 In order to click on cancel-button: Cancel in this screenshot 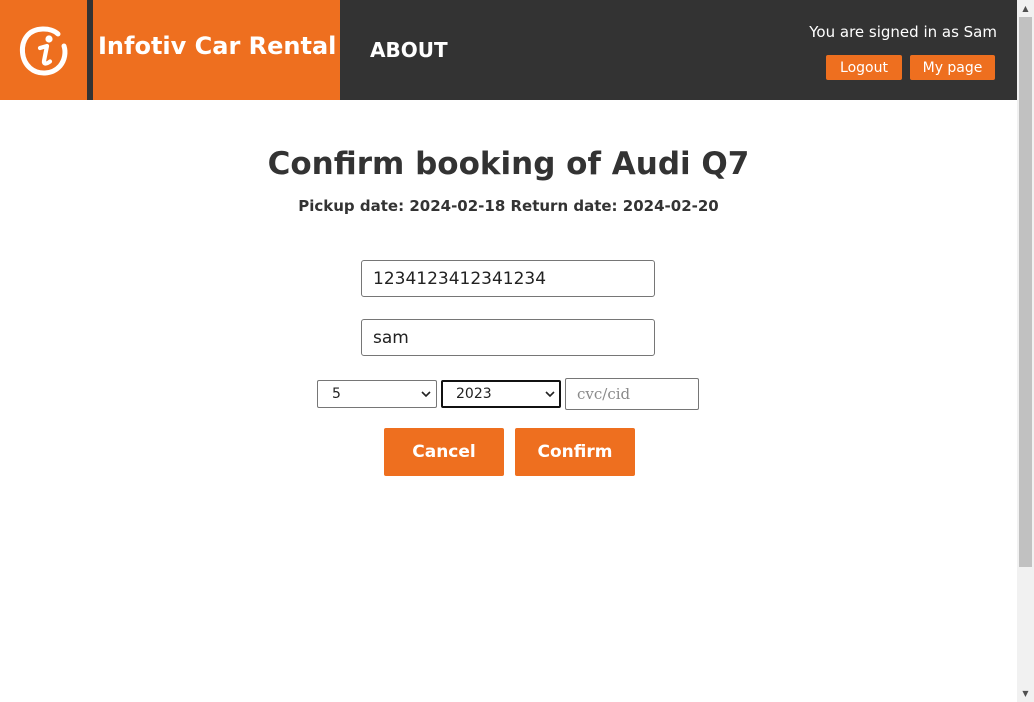, I will do `click(444, 452)`.